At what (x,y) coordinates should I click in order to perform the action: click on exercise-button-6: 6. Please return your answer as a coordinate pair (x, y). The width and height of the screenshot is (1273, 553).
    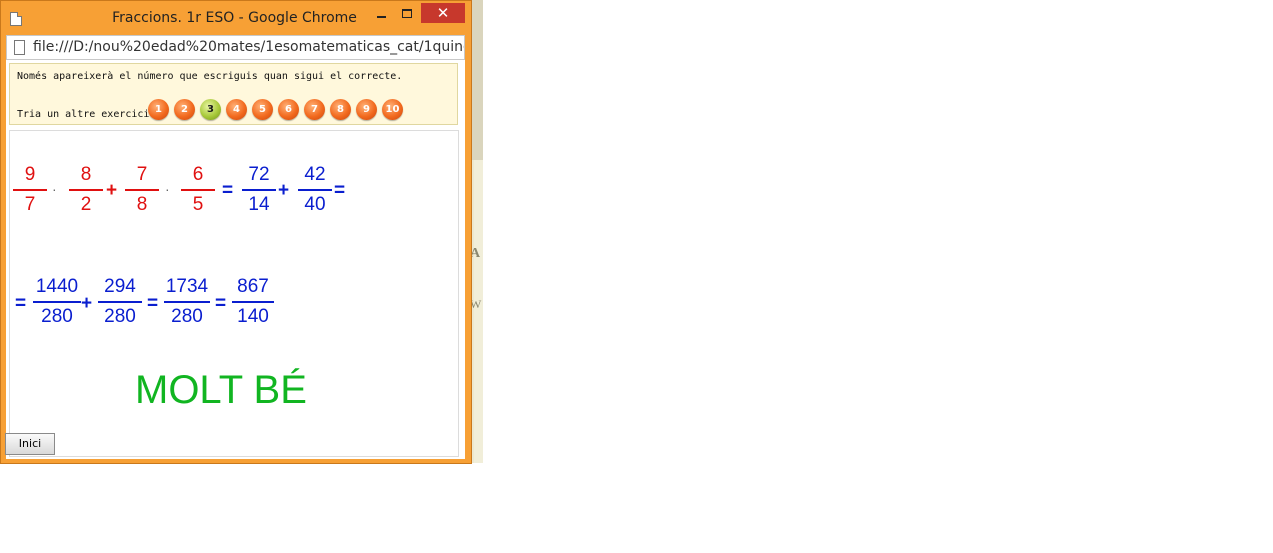
    Looking at the image, I should click on (288, 109).